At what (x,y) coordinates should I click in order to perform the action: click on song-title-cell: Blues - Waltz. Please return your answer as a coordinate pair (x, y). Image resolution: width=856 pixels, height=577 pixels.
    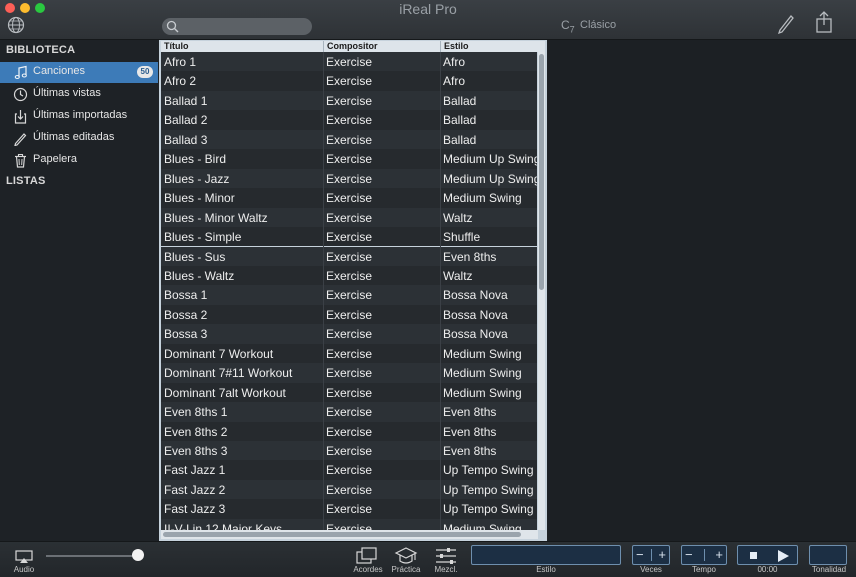
    Looking at the image, I should click on (199, 275).